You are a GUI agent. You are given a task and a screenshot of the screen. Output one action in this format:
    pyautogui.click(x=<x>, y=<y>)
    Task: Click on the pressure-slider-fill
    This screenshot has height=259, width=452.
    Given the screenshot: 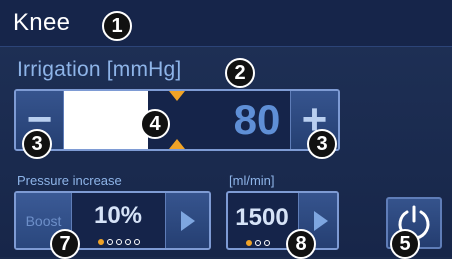 What is the action you would take?
    pyautogui.click(x=106, y=120)
    